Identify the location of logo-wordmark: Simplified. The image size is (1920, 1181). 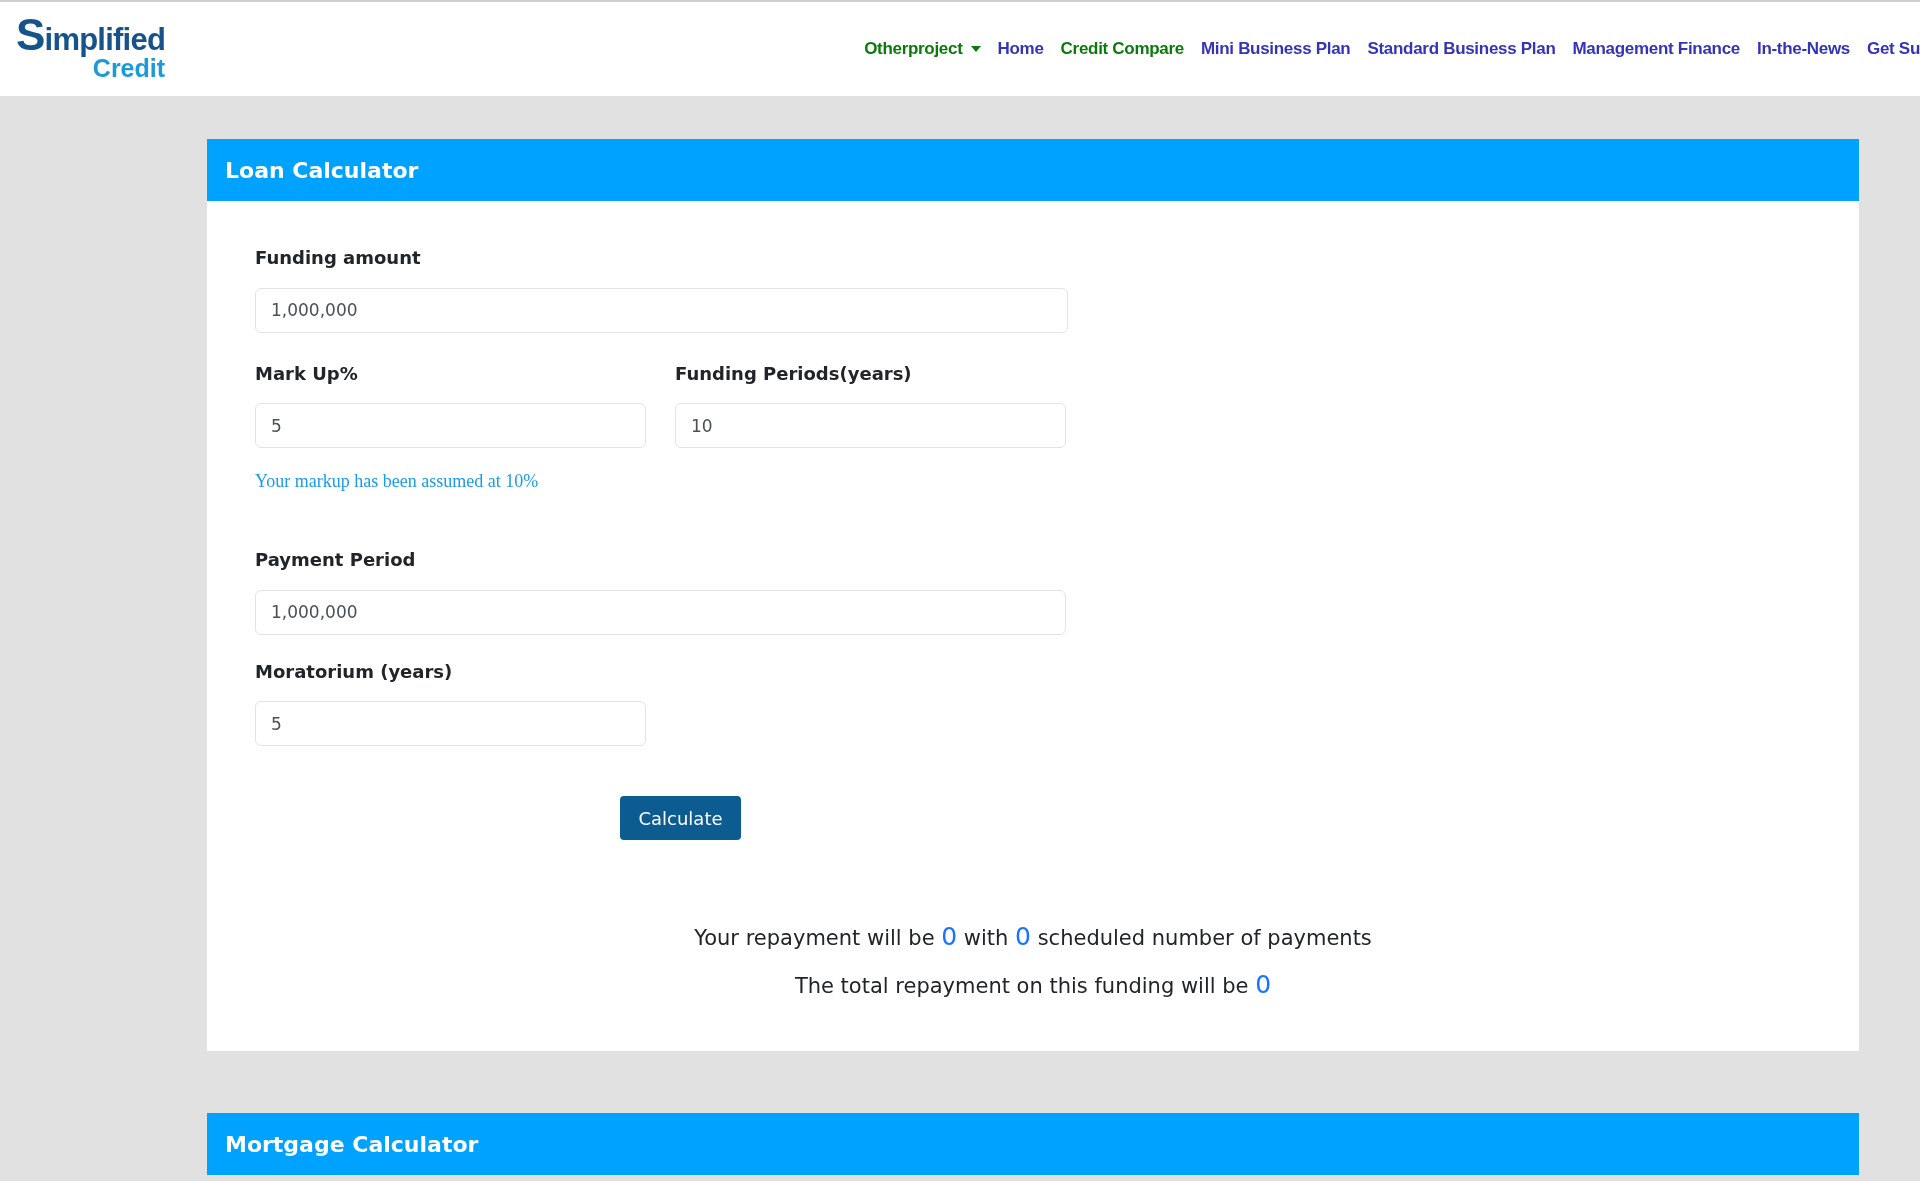
(91, 37).